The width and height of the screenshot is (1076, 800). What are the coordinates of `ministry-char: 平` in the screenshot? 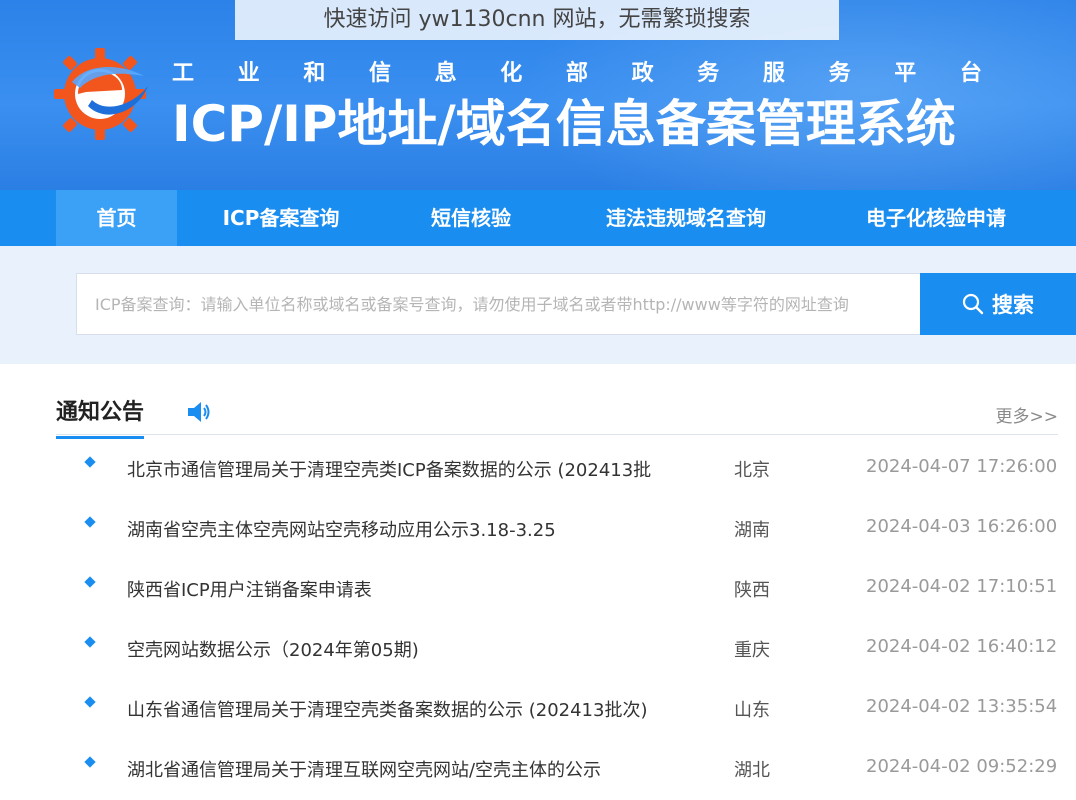 It's located at (905, 73).